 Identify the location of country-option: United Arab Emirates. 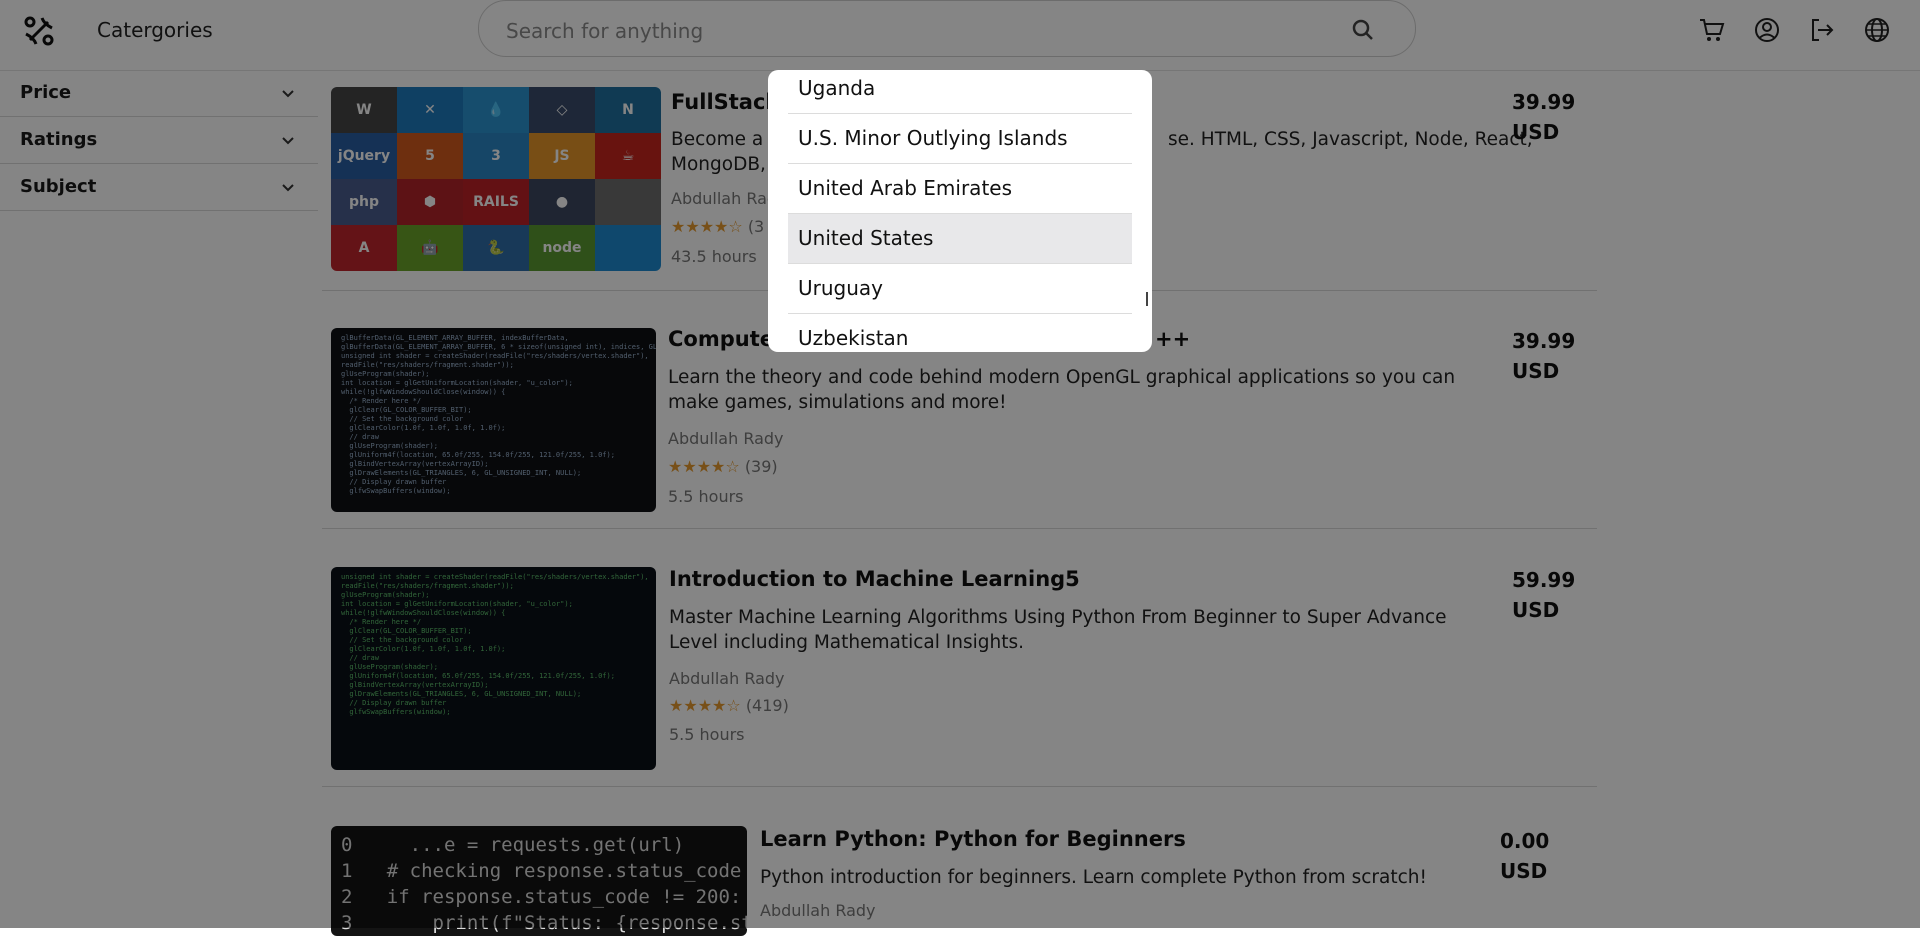
(960, 189).